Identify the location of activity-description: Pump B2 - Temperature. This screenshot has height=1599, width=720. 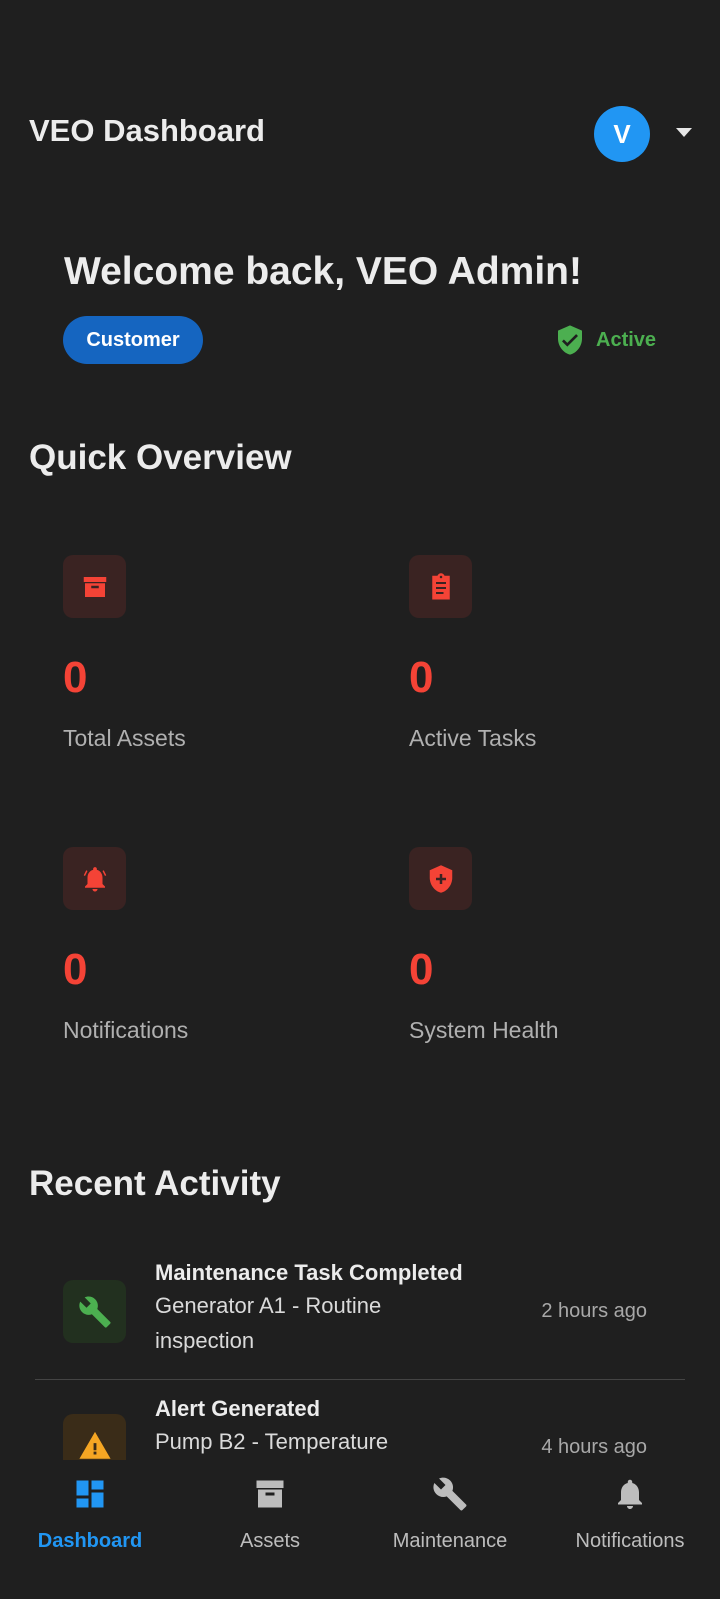
(272, 1441).